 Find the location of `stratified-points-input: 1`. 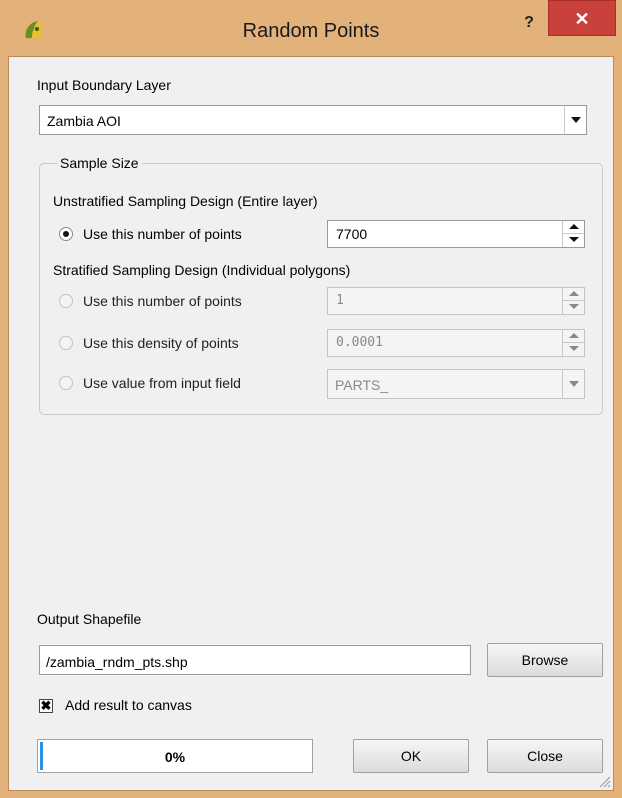

stratified-points-input: 1 is located at coordinates (456, 301).